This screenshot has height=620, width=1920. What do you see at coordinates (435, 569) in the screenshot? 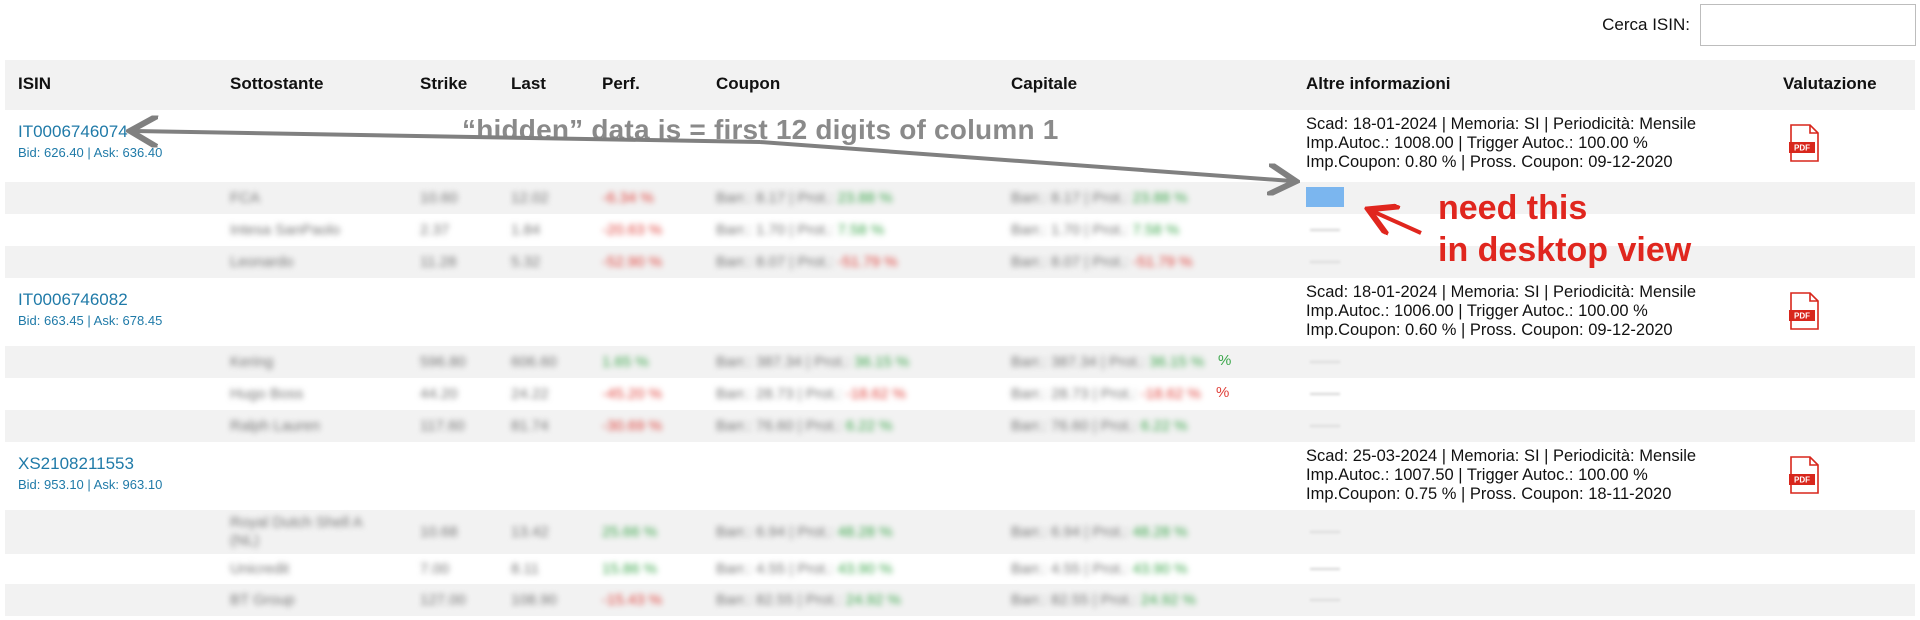
I see `strike-value: 7.00` at bounding box center [435, 569].